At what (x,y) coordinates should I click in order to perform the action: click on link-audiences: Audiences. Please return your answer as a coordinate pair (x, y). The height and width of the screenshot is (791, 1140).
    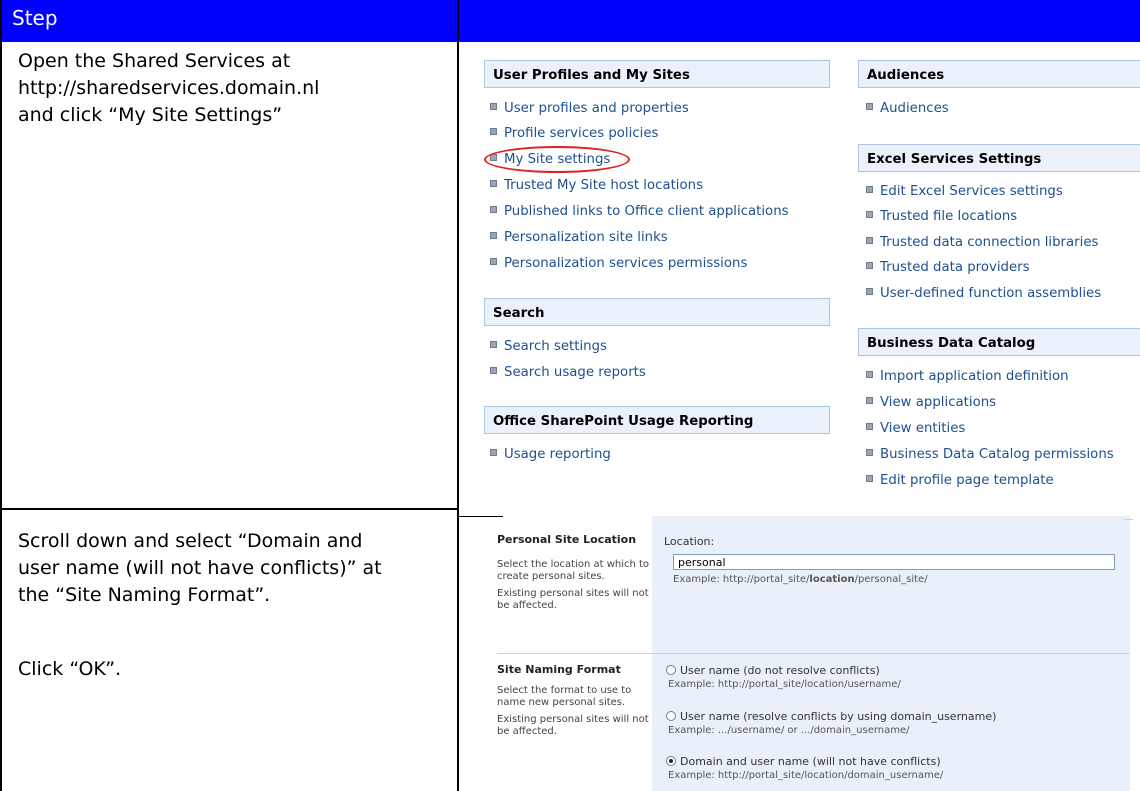
    Looking at the image, I should click on (907, 108).